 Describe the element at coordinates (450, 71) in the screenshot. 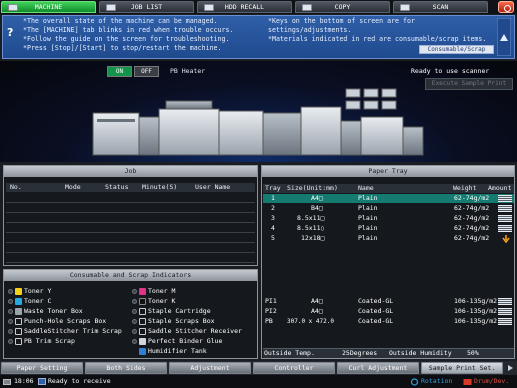

I see `machine-status-text: Ready to use scanner` at that location.